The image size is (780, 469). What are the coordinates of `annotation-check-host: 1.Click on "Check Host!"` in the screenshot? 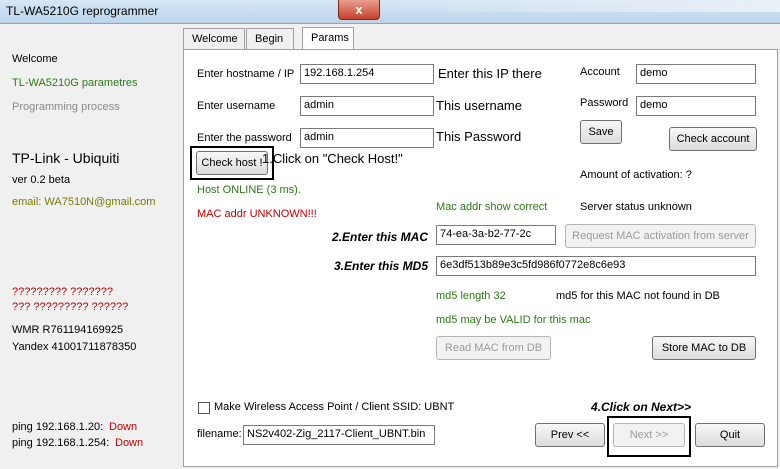 It's located at (332, 158).